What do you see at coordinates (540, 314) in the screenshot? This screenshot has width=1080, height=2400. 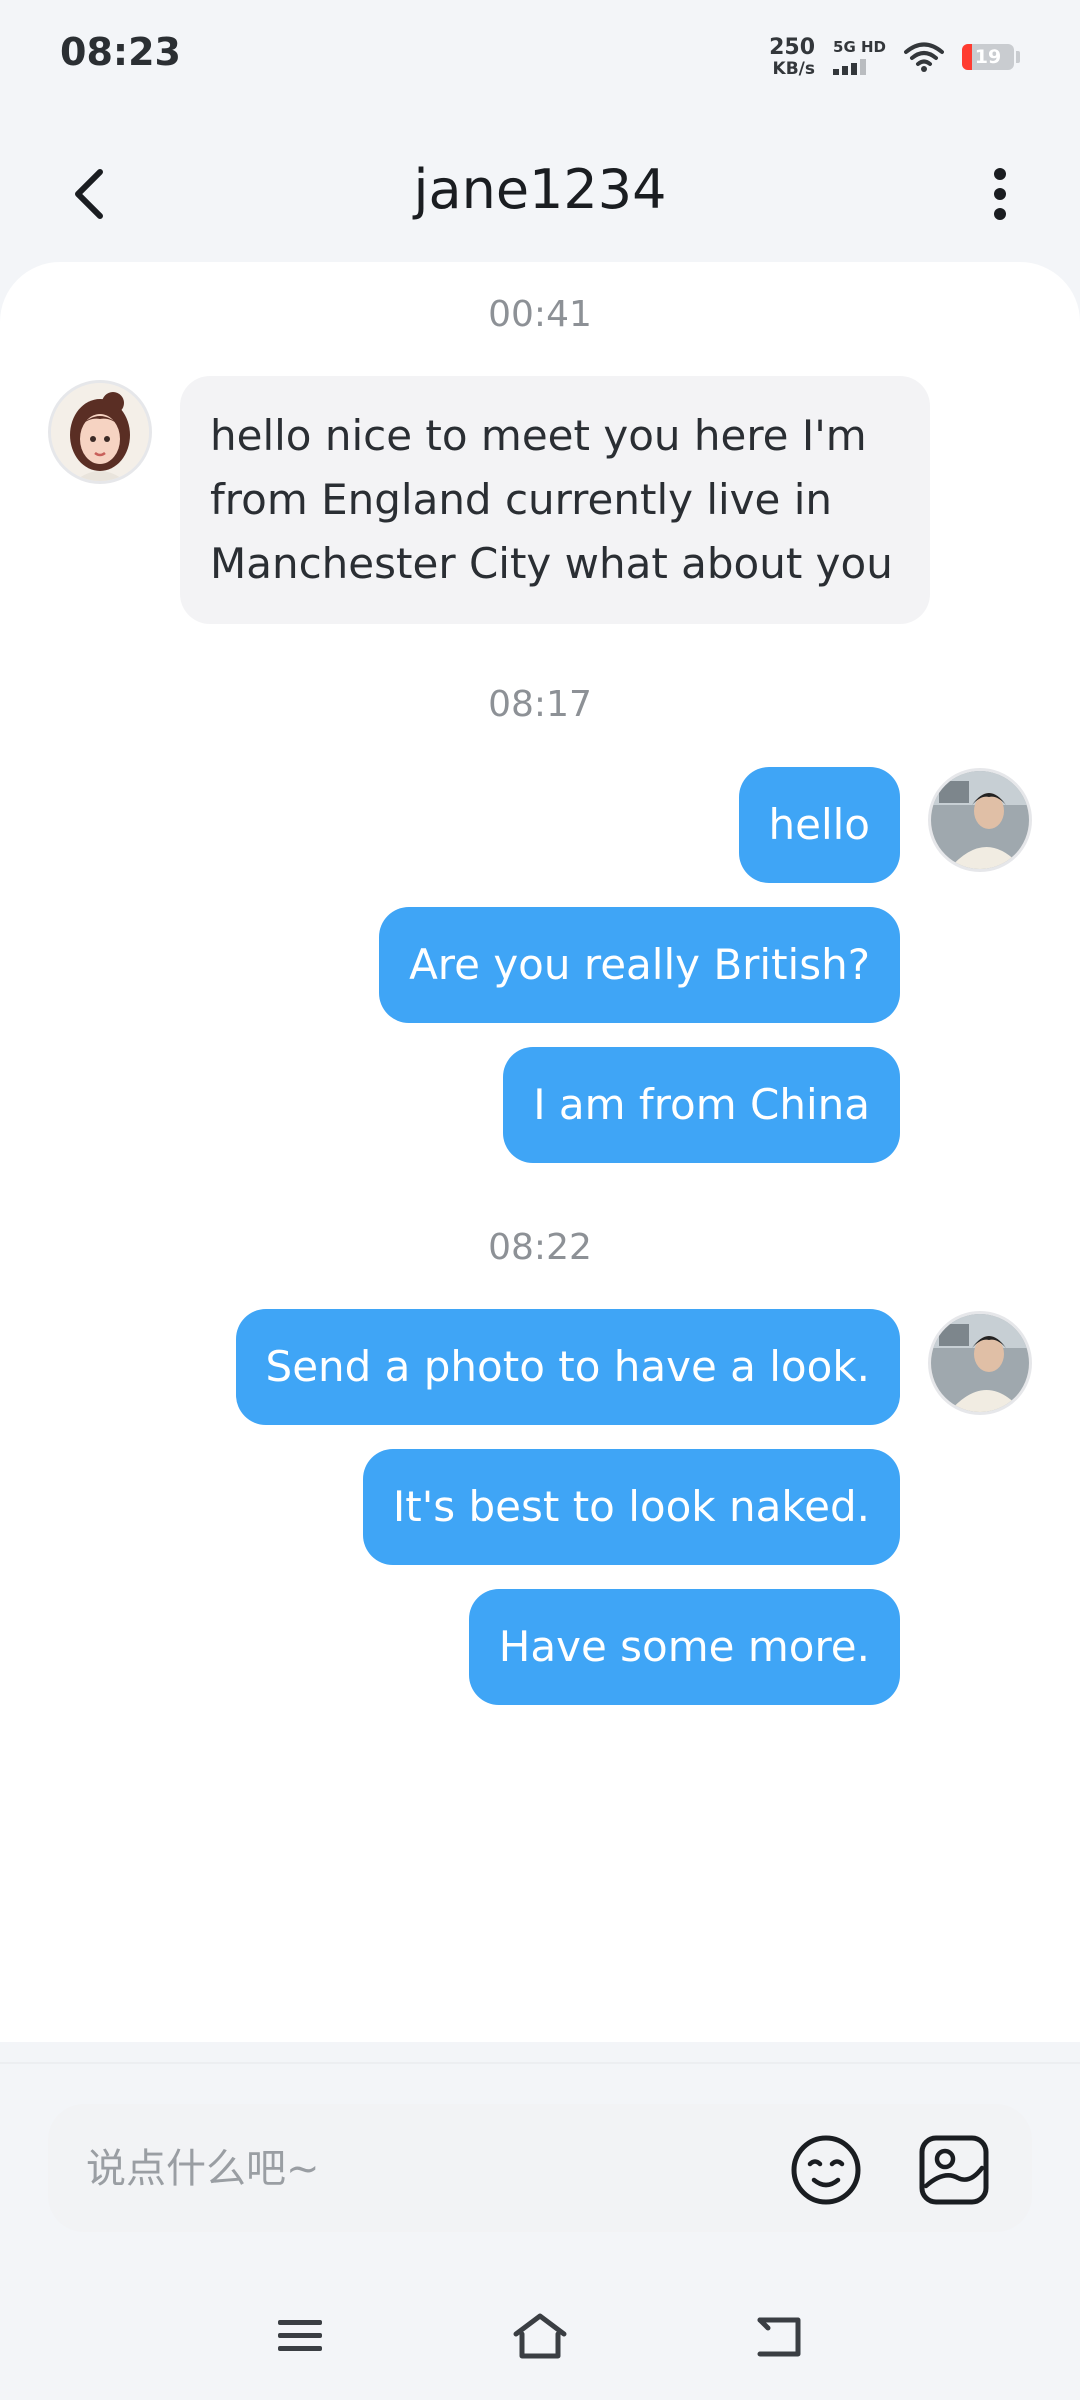 I see `message-timestamp: 00:41` at bounding box center [540, 314].